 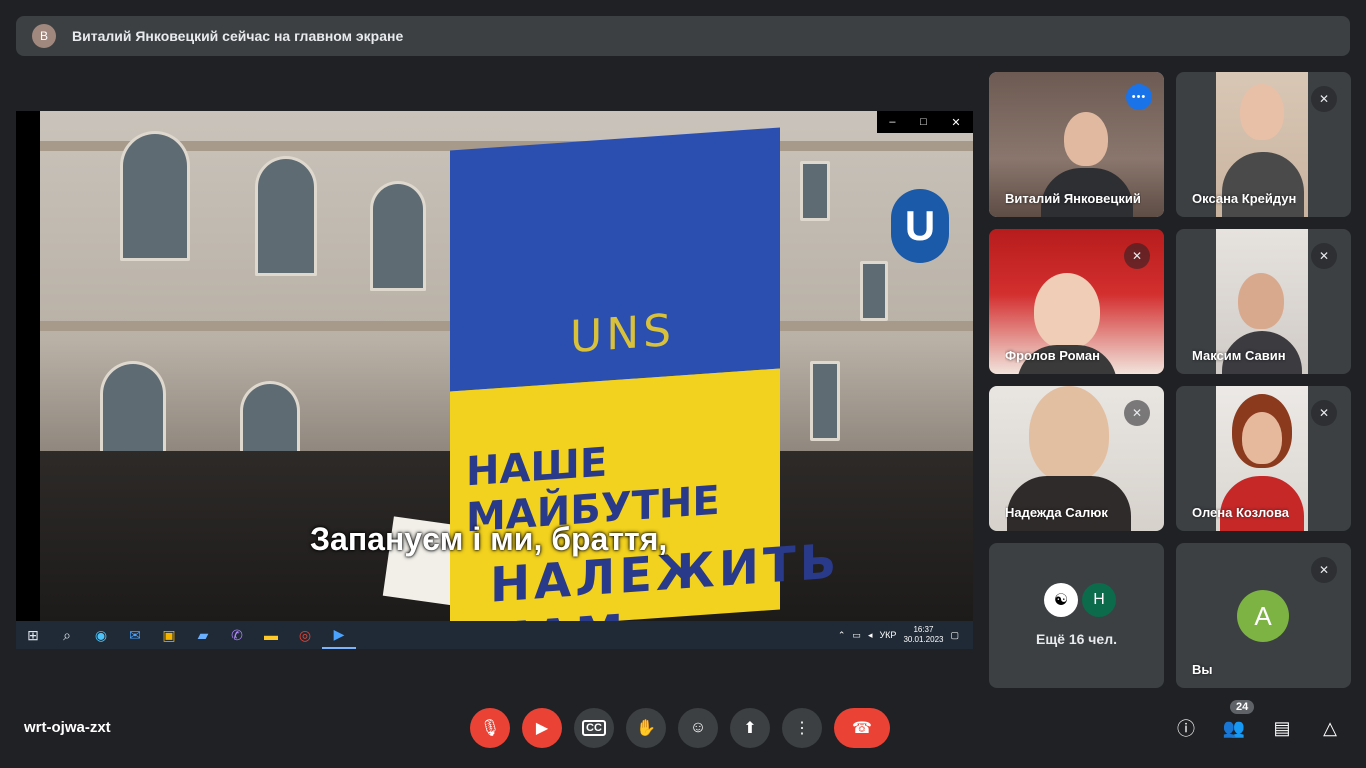 What do you see at coordinates (1234, 727) in the screenshot?
I see `people-icon: 👥` at bounding box center [1234, 727].